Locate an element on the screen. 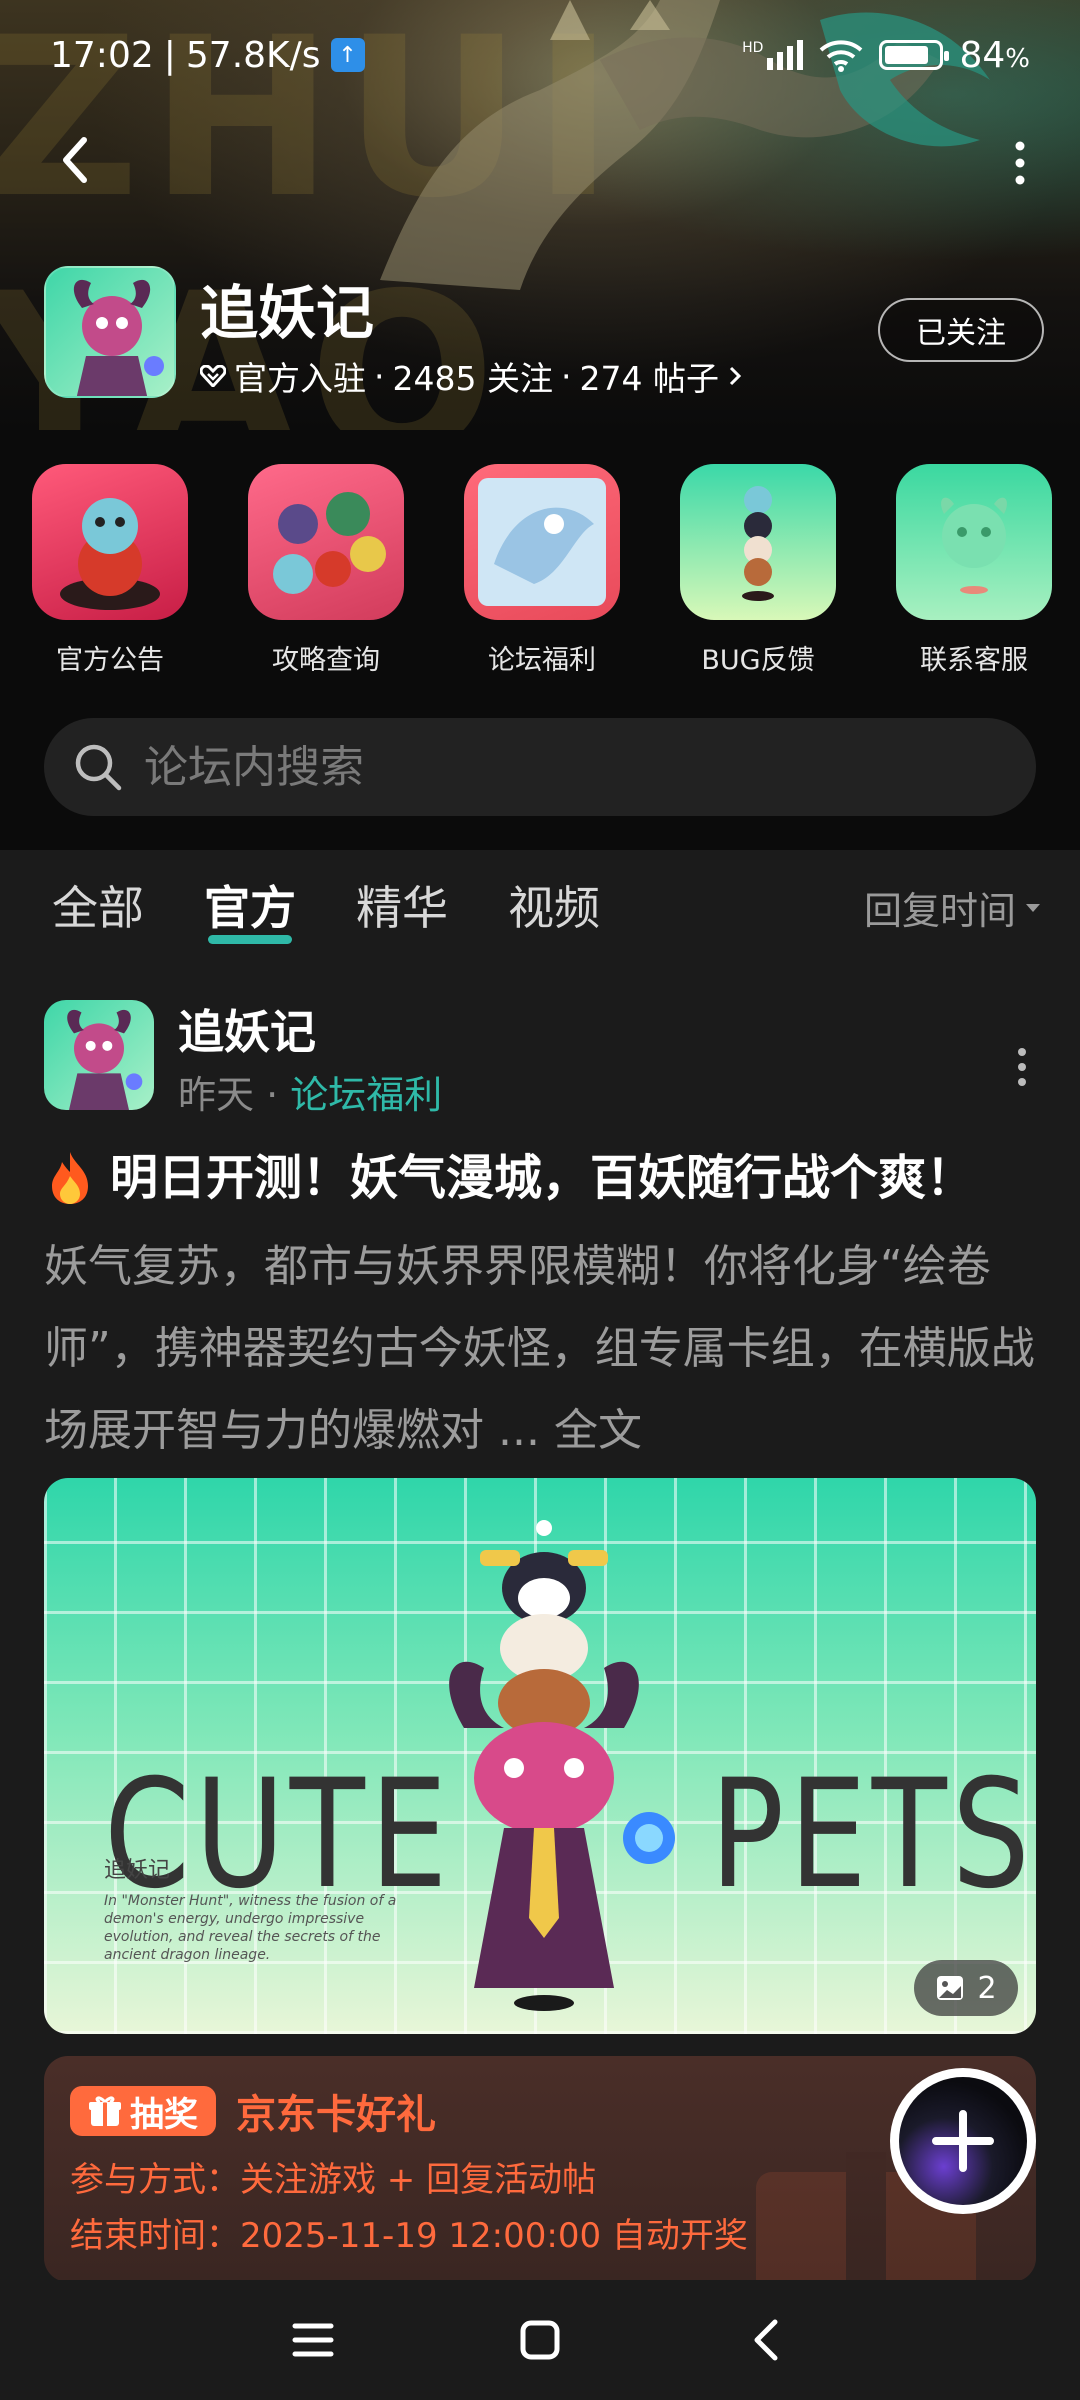  guide-icon is located at coordinates (326, 542).